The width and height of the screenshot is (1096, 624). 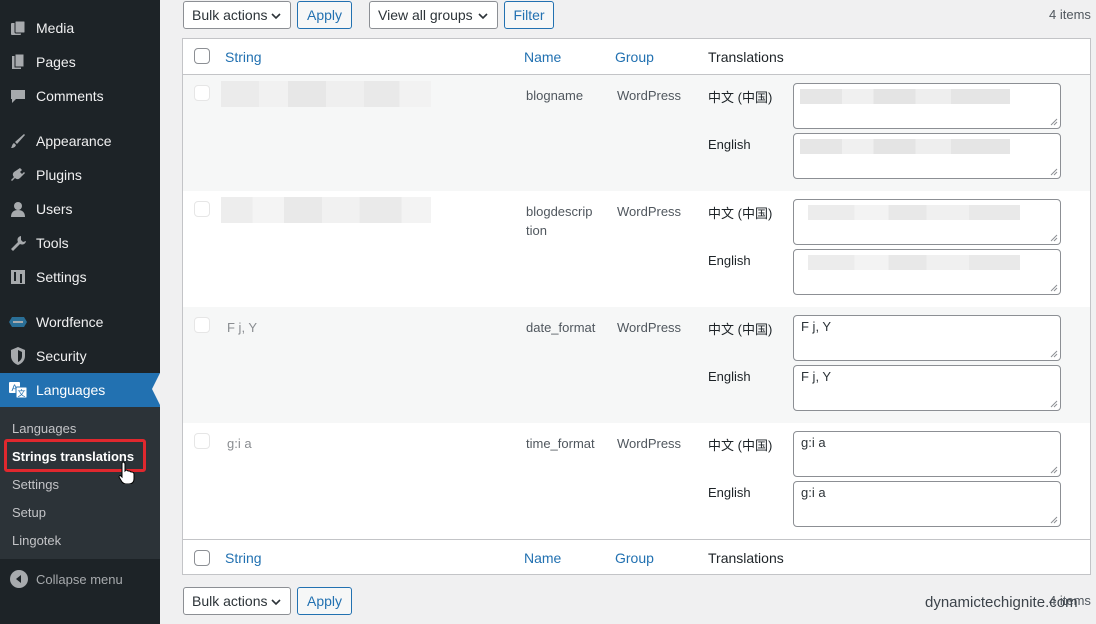 What do you see at coordinates (18, 141) in the screenshot?
I see `appearance-icon` at bounding box center [18, 141].